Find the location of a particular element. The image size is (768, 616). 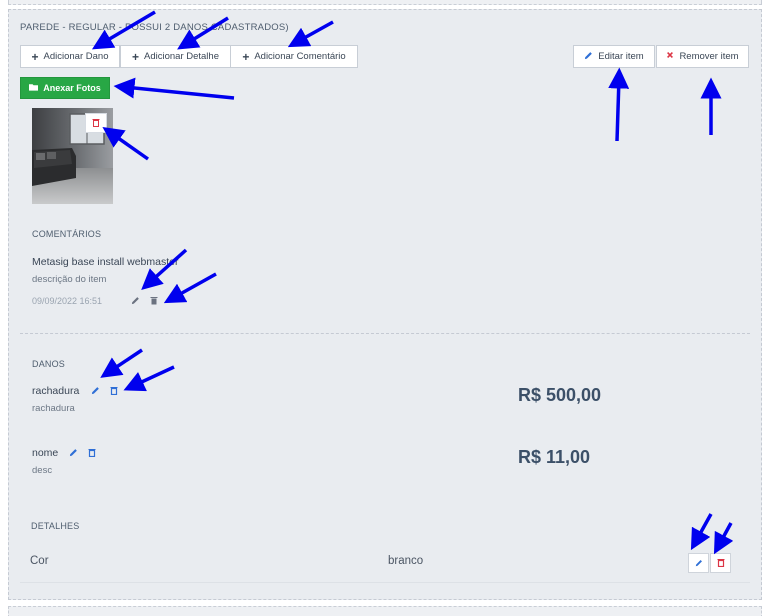

detail-key: Cor is located at coordinates (39, 561).